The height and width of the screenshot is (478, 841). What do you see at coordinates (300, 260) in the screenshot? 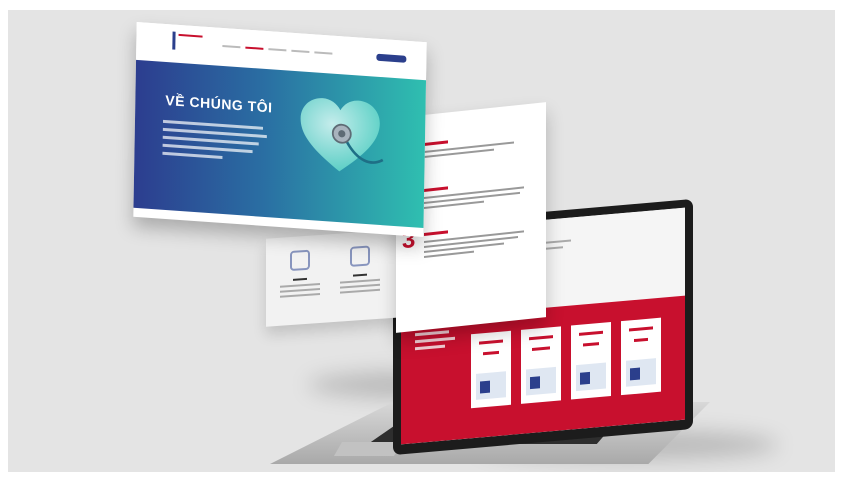
I see `handshake-icon` at bounding box center [300, 260].